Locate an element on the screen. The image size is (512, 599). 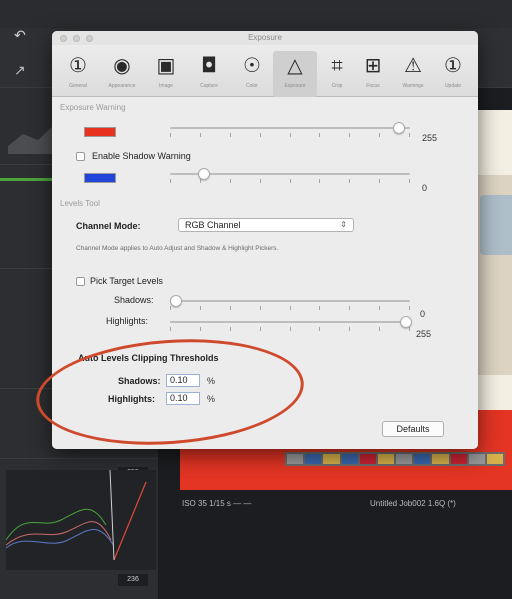
tab-appearance: ◉ Appearance is located at coordinates (122, 74).